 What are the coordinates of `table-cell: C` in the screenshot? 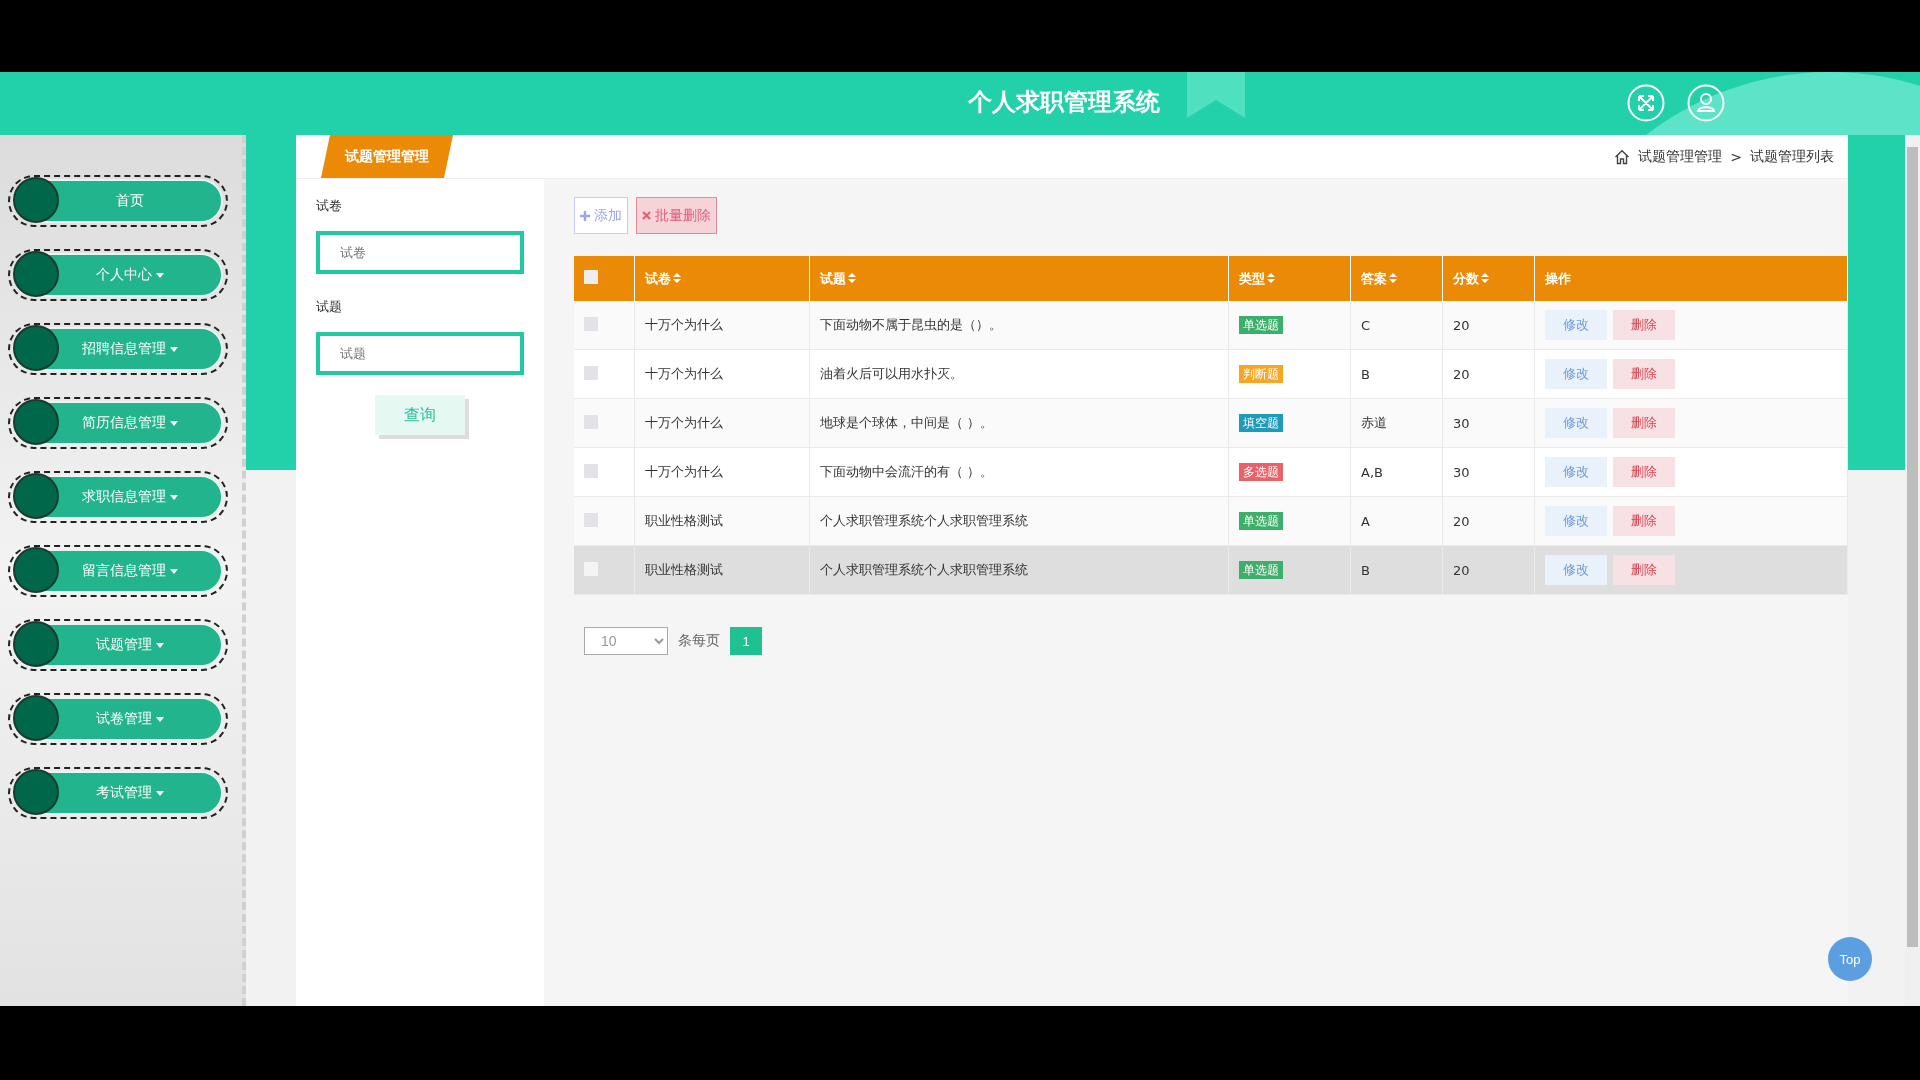 It's located at (1396, 325).